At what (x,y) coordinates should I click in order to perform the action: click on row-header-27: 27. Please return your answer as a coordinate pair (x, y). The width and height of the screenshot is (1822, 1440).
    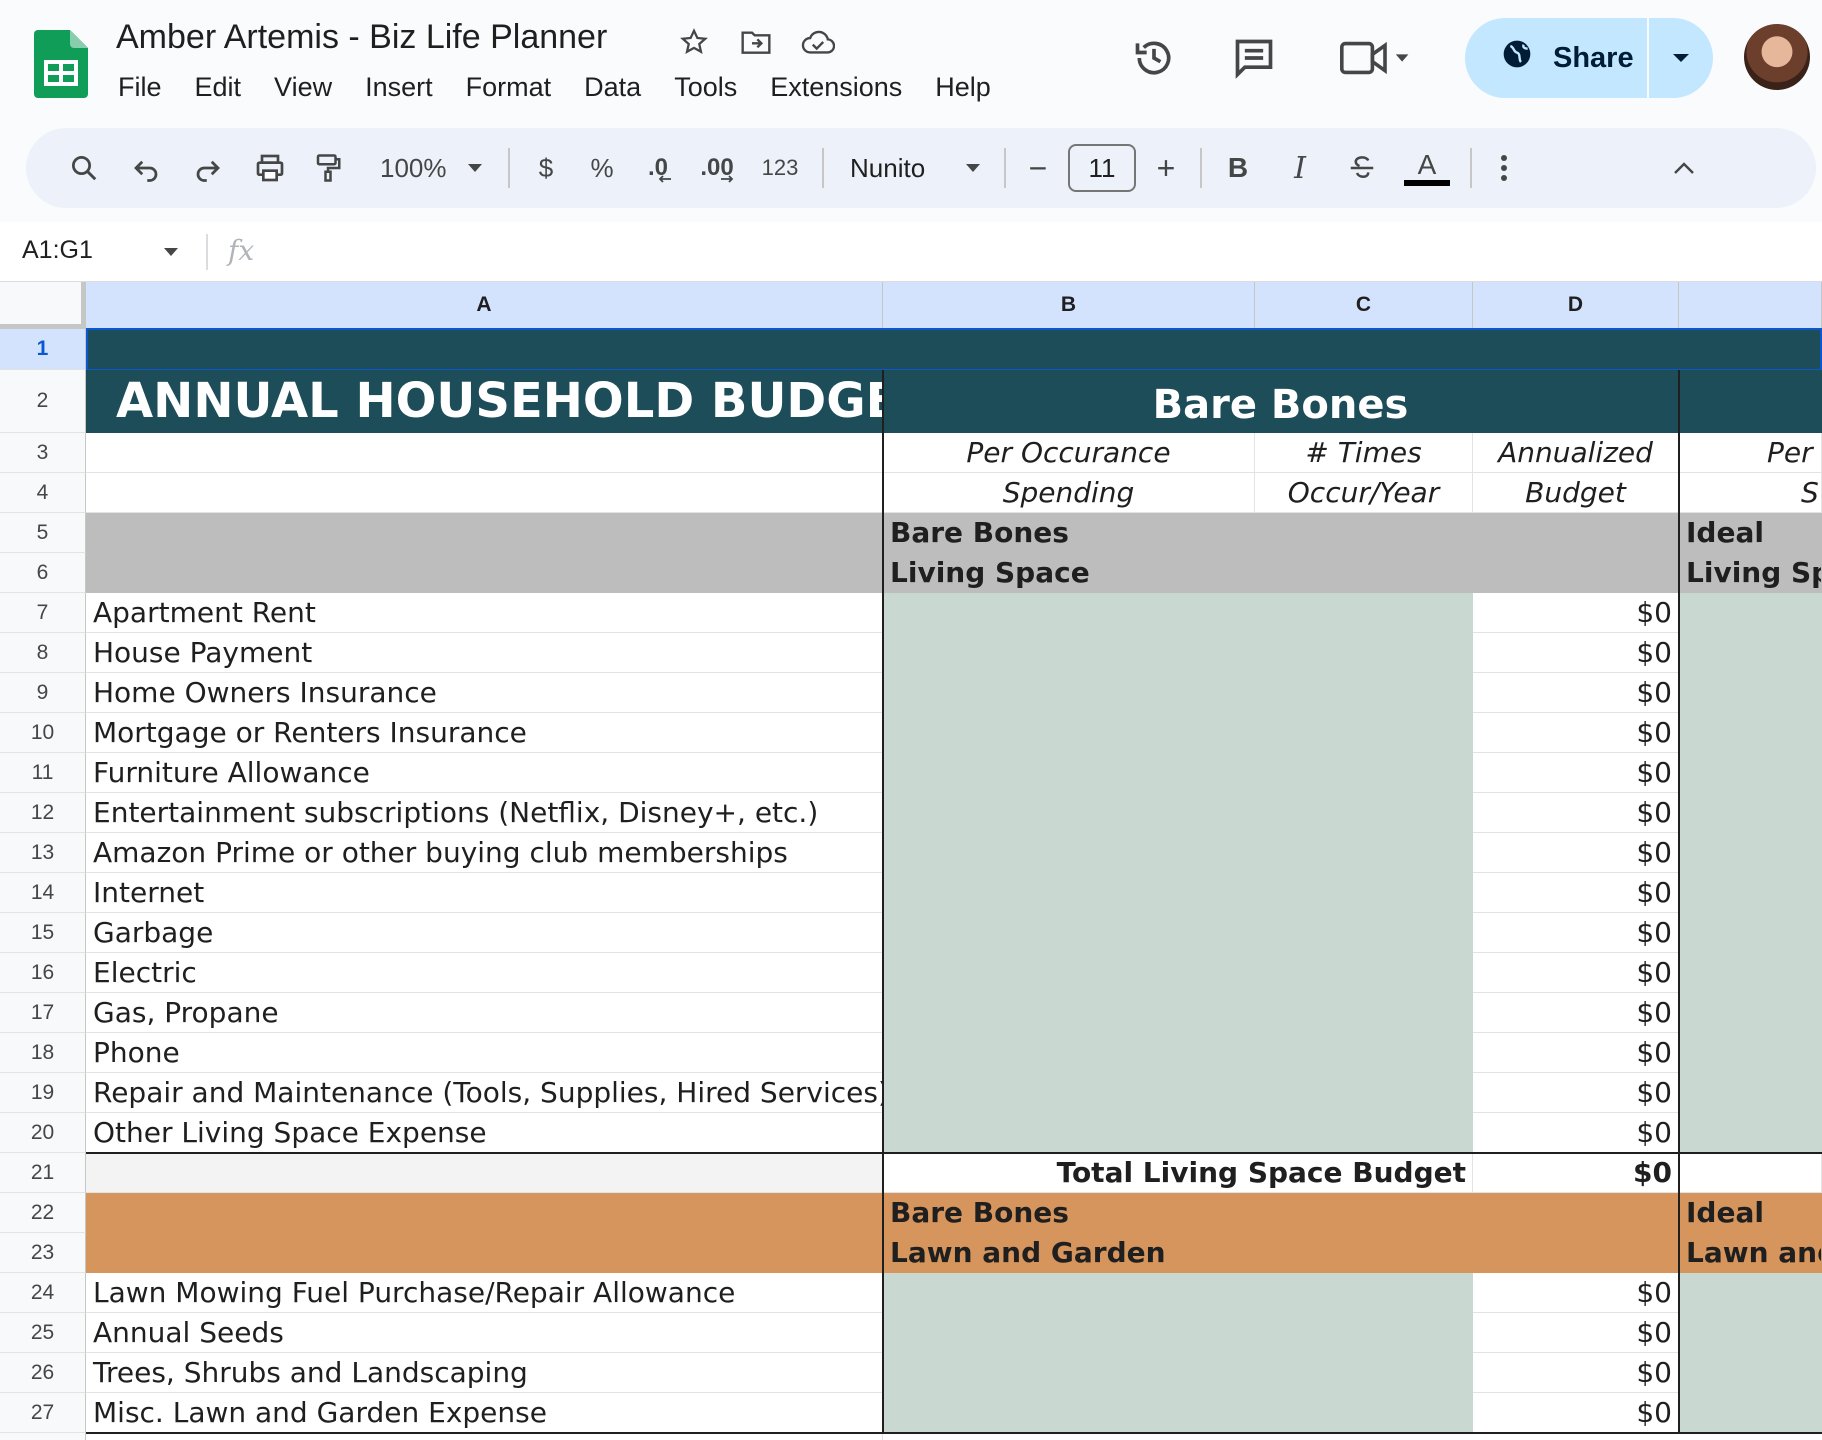
    Looking at the image, I should click on (43, 1413).